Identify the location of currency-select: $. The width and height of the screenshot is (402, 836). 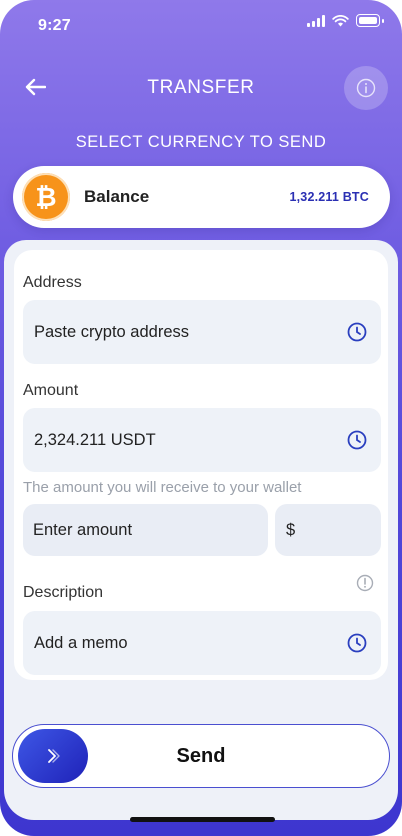
(328, 530).